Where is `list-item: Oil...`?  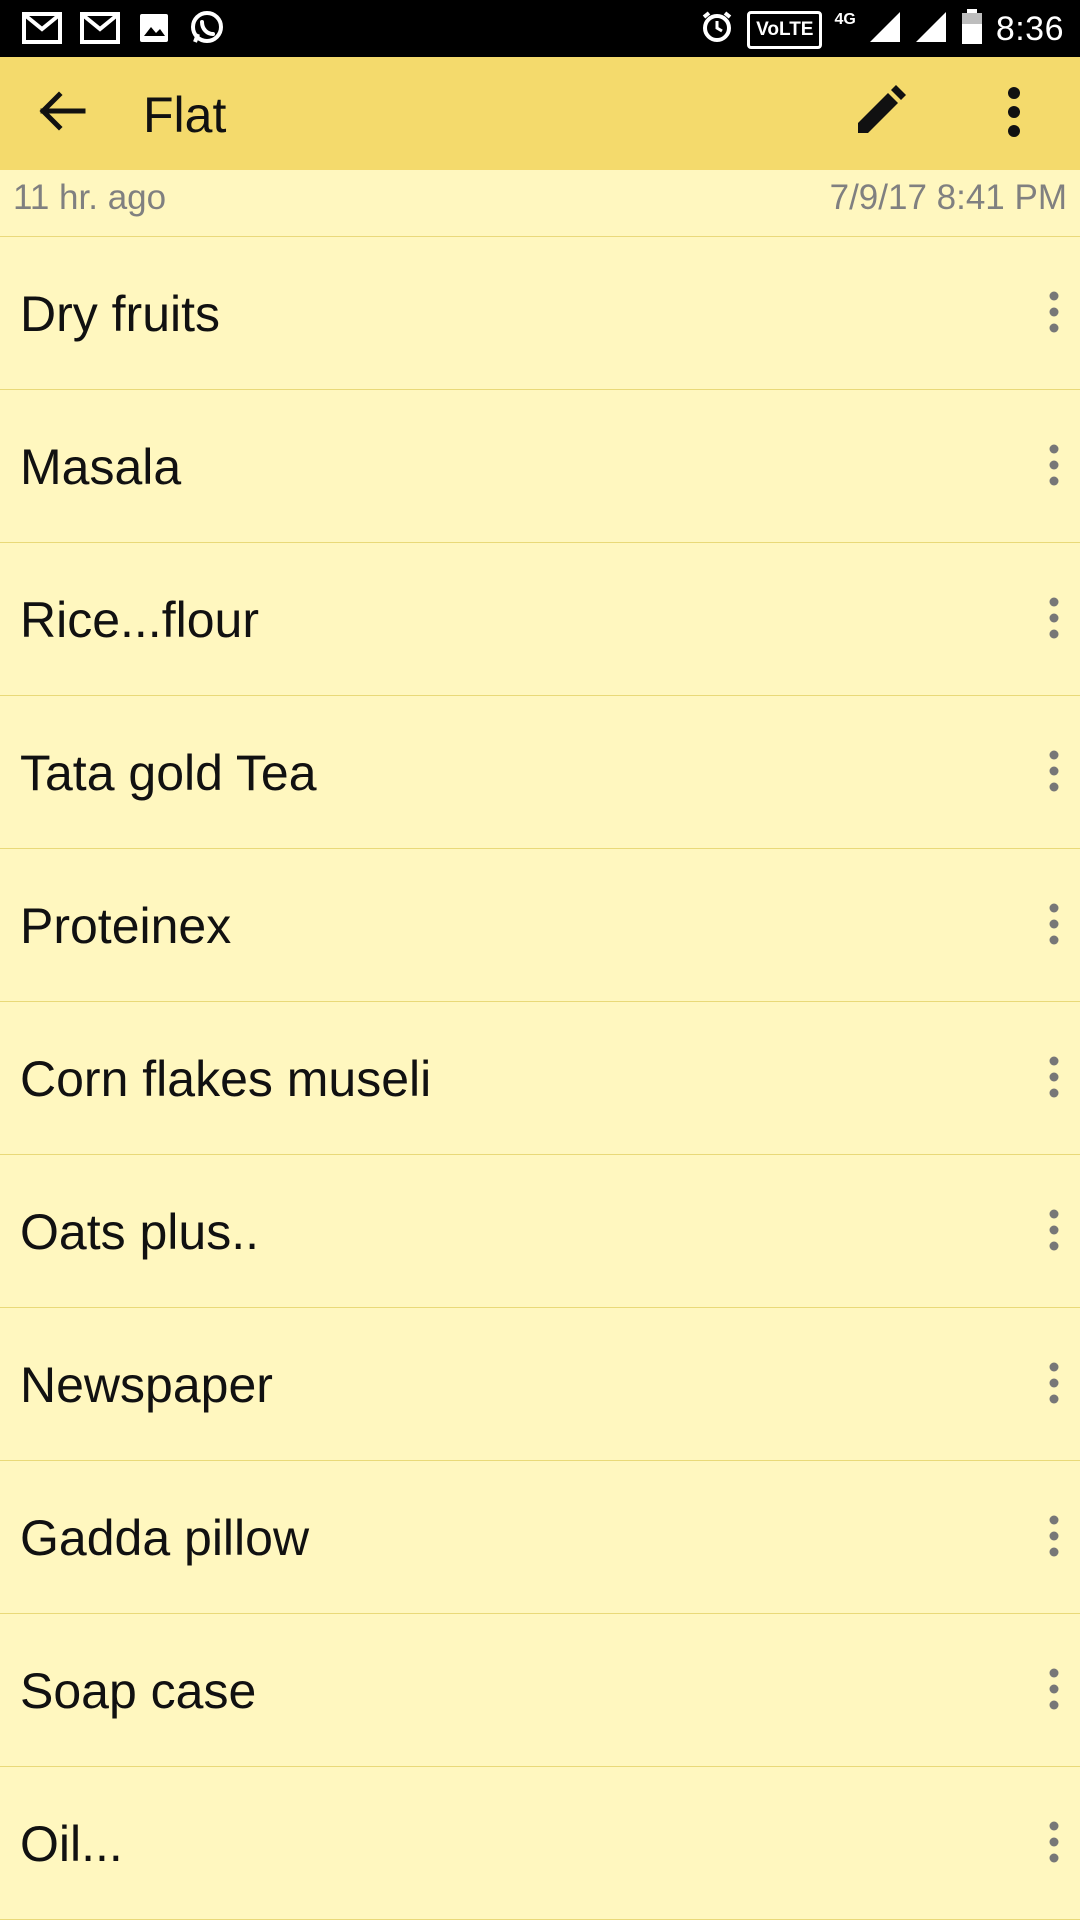
list-item: Oil... is located at coordinates (540, 1843).